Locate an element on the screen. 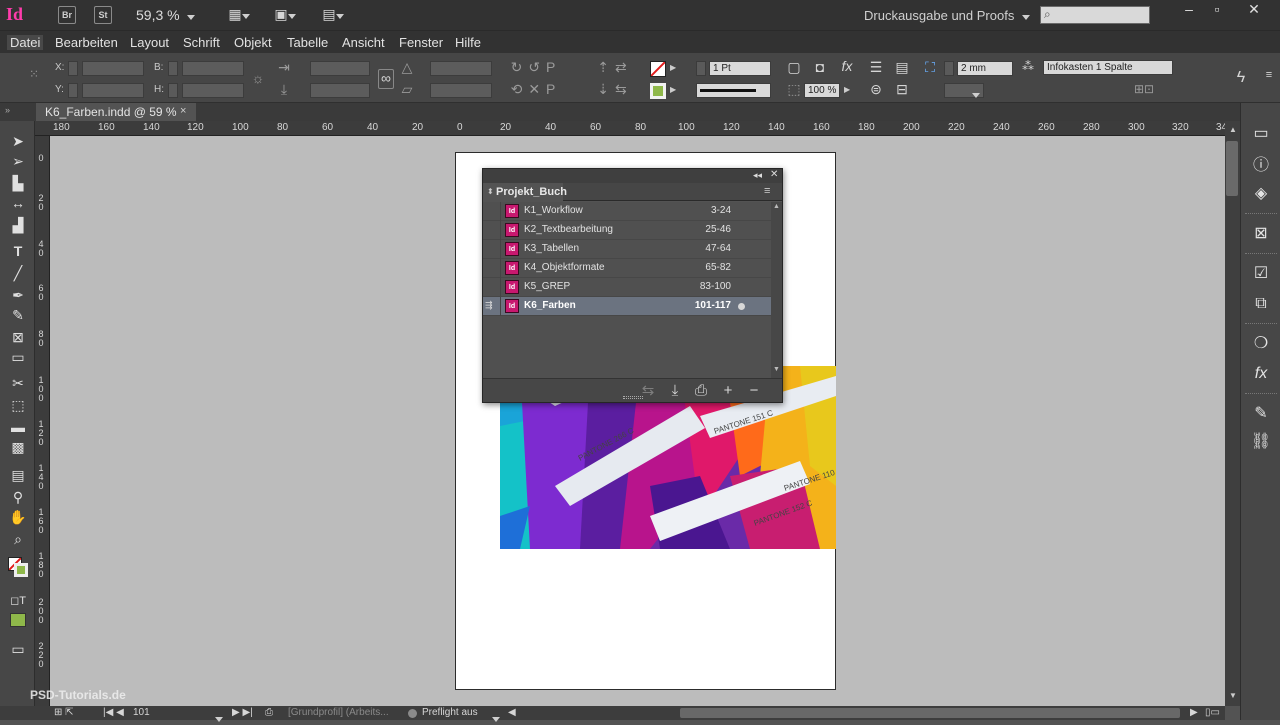  fill-none-swatch is located at coordinates (658, 69).